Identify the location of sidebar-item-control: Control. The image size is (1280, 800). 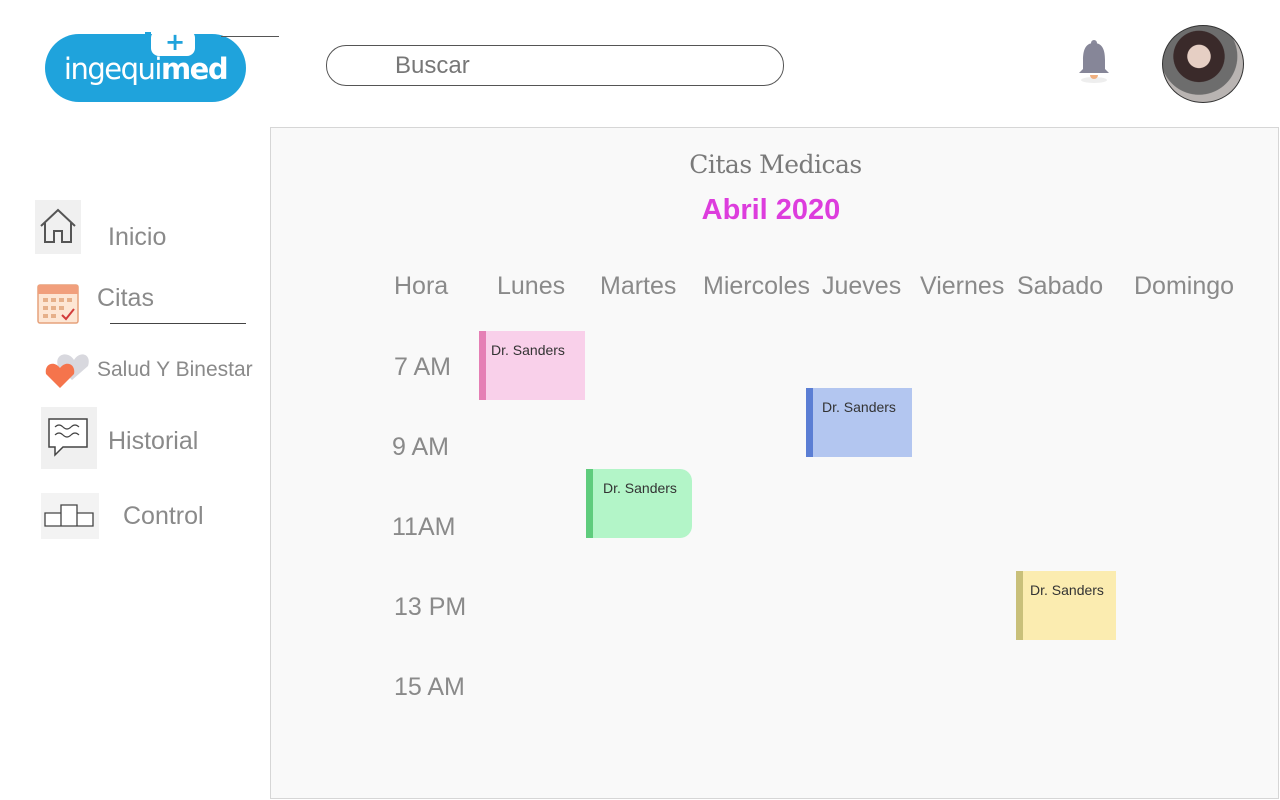
(132, 516).